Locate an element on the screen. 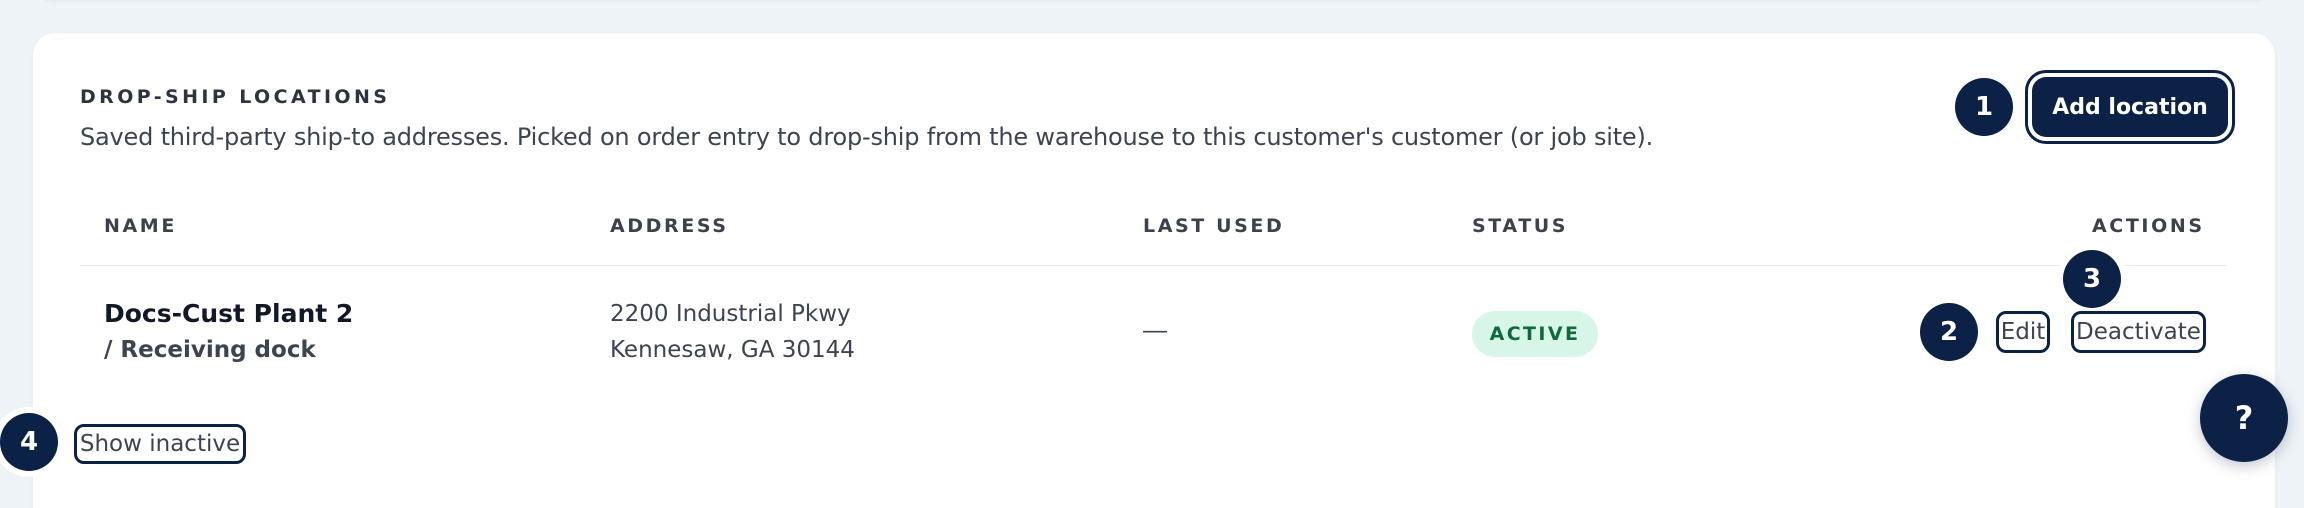 The height and width of the screenshot is (508, 2304). address-line-2: Kennesaw, GA 30144 is located at coordinates (732, 350).